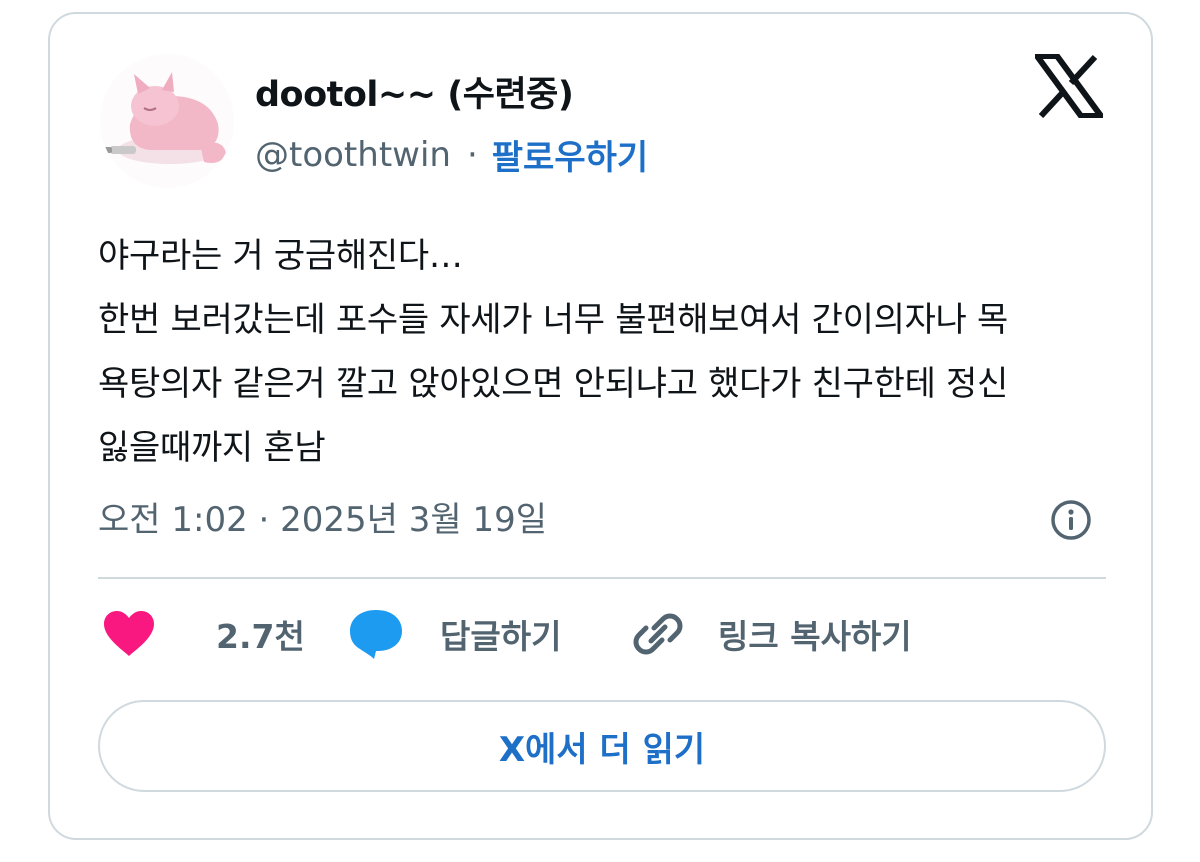 The image size is (1200, 862). What do you see at coordinates (553, 384) in the screenshot?
I see `tweet-line: 욕탕의자 같은거 깔고 앉아있으면 안되냐고 했다가 친구한테 정신` at bounding box center [553, 384].